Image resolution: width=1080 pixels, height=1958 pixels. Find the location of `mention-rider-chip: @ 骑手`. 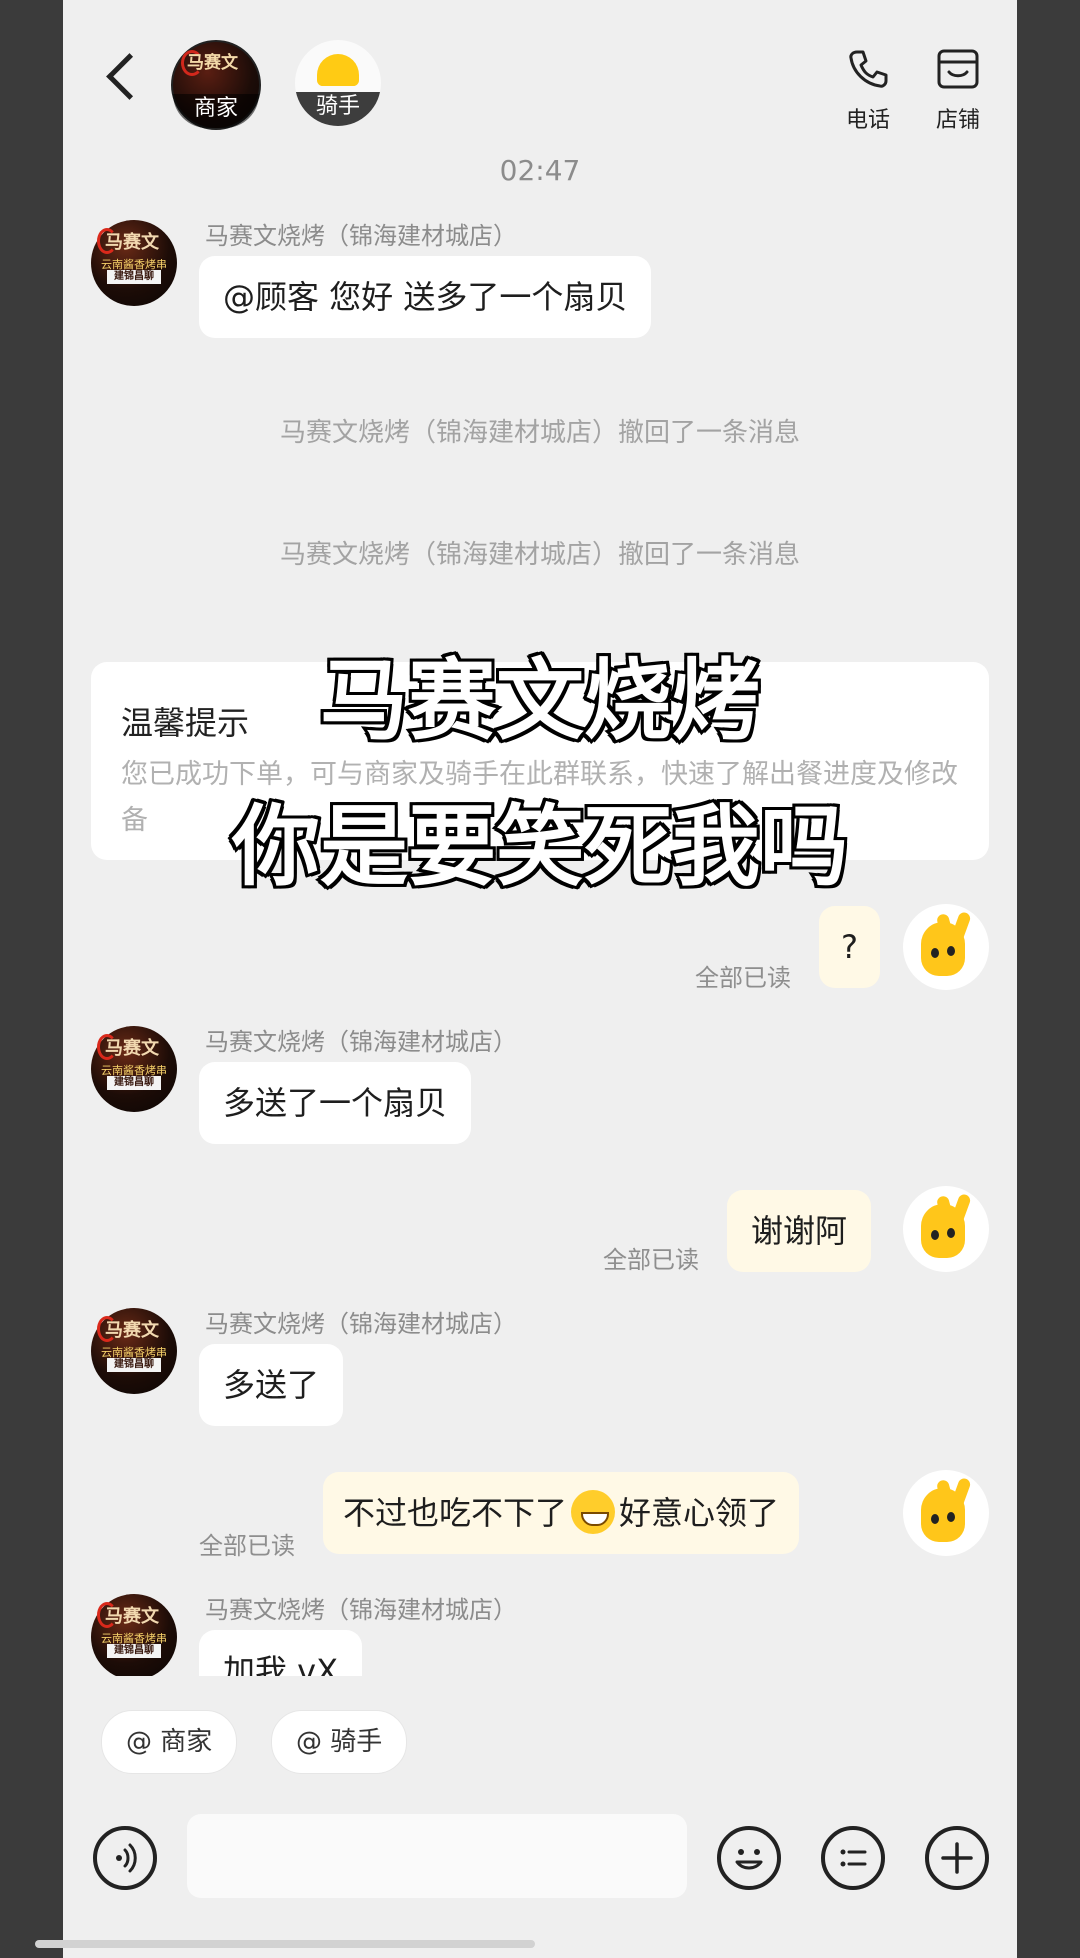

mention-rider-chip: @ 骑手 is located at coordinates (339, 1742).